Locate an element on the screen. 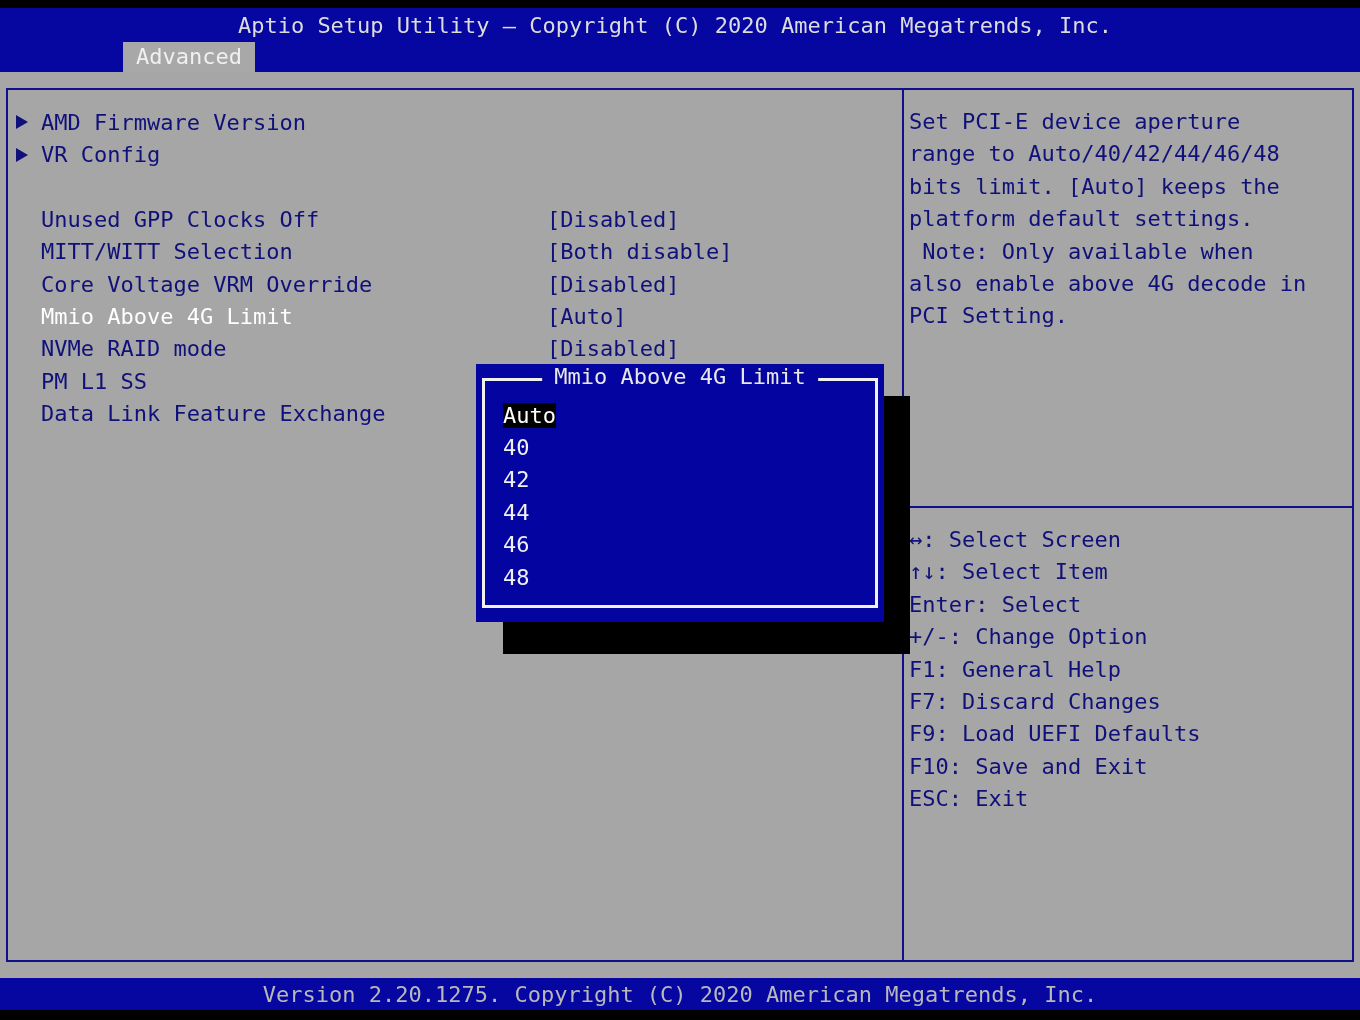 This screenshot has height=1020, width=1360. popup-option: Auto is located at coordinates (529, 415).